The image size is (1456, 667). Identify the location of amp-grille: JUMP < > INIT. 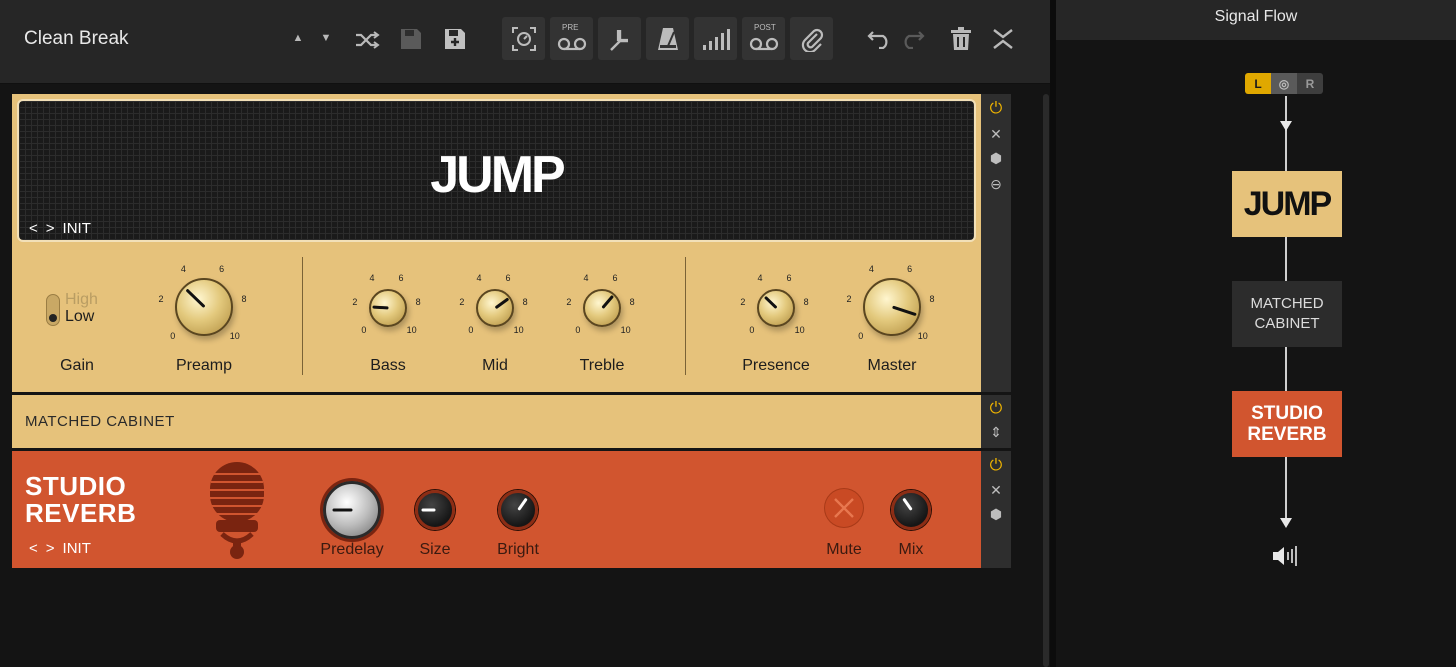
(496, 170).